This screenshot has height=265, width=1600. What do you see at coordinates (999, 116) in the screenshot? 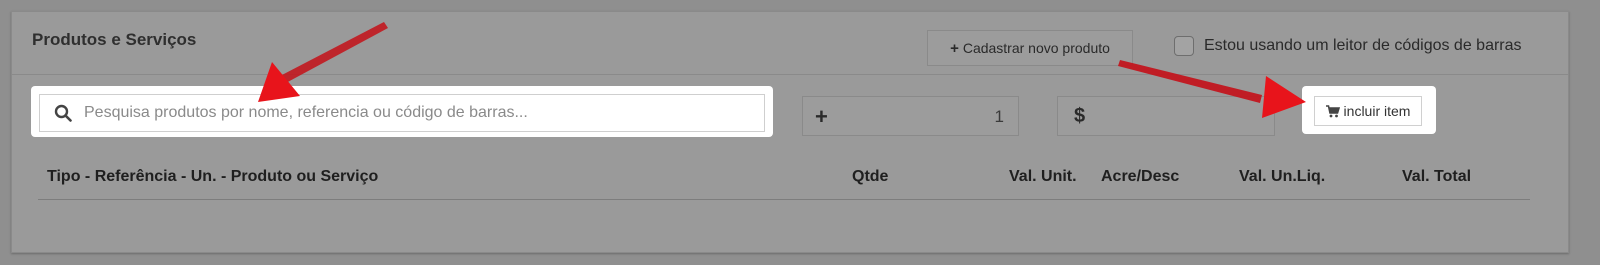
I see `quantity-value: 1` at bounding box center [999, 116].